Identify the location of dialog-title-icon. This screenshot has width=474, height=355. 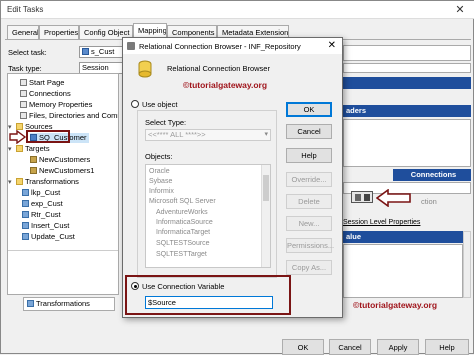
(131, 46).